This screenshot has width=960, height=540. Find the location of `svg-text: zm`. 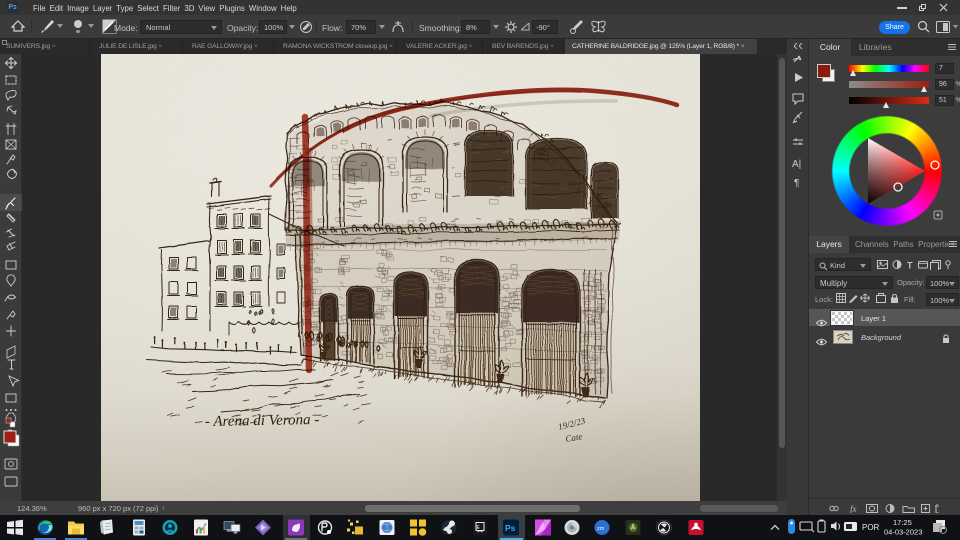

svg-text: zm is located at coordinates (601, 529).